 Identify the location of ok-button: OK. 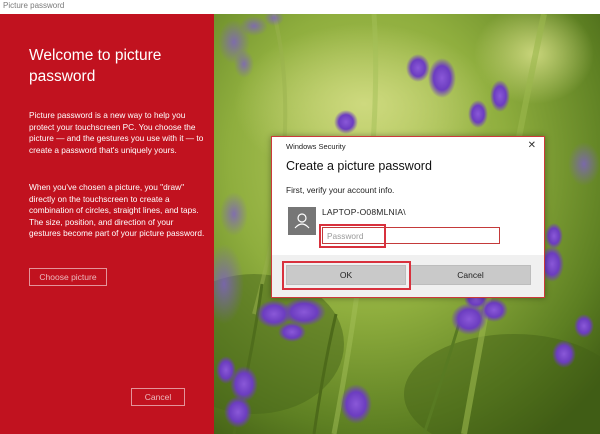
(346, 275).